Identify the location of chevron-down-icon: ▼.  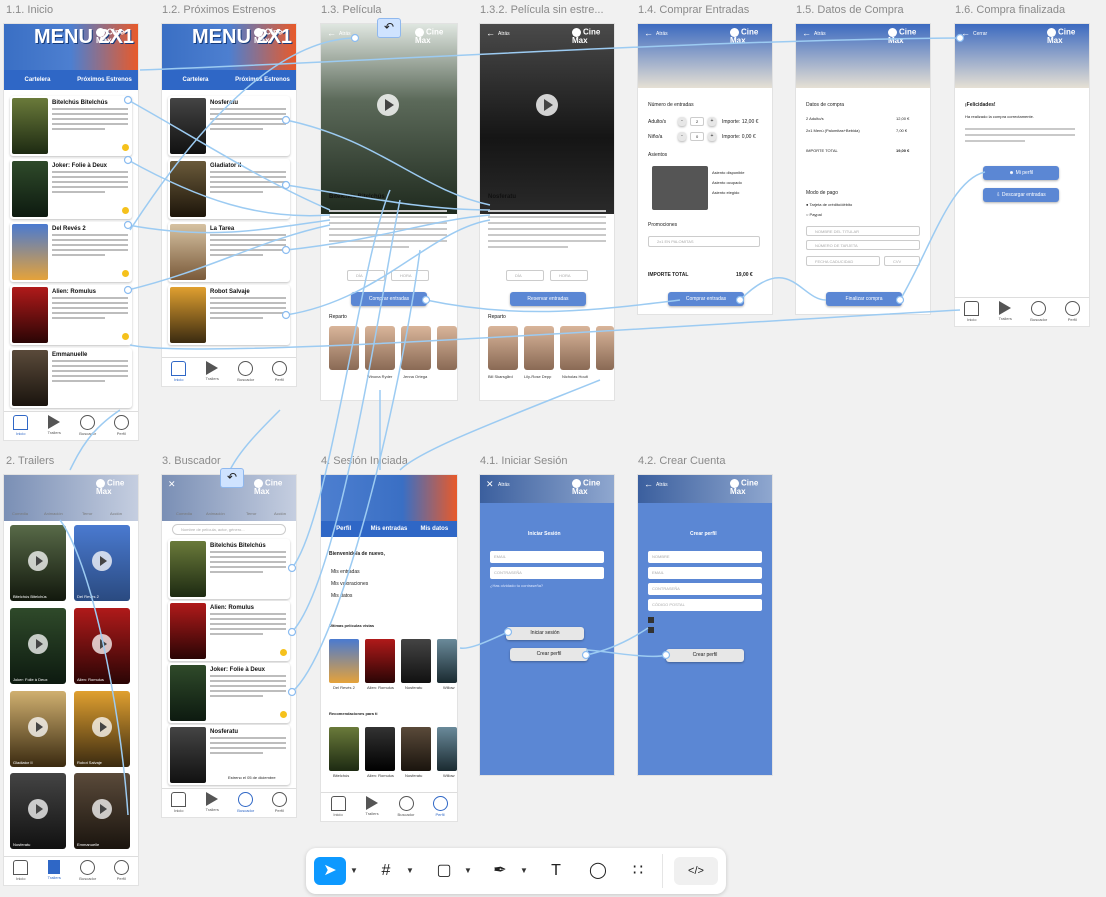
(354, 870).